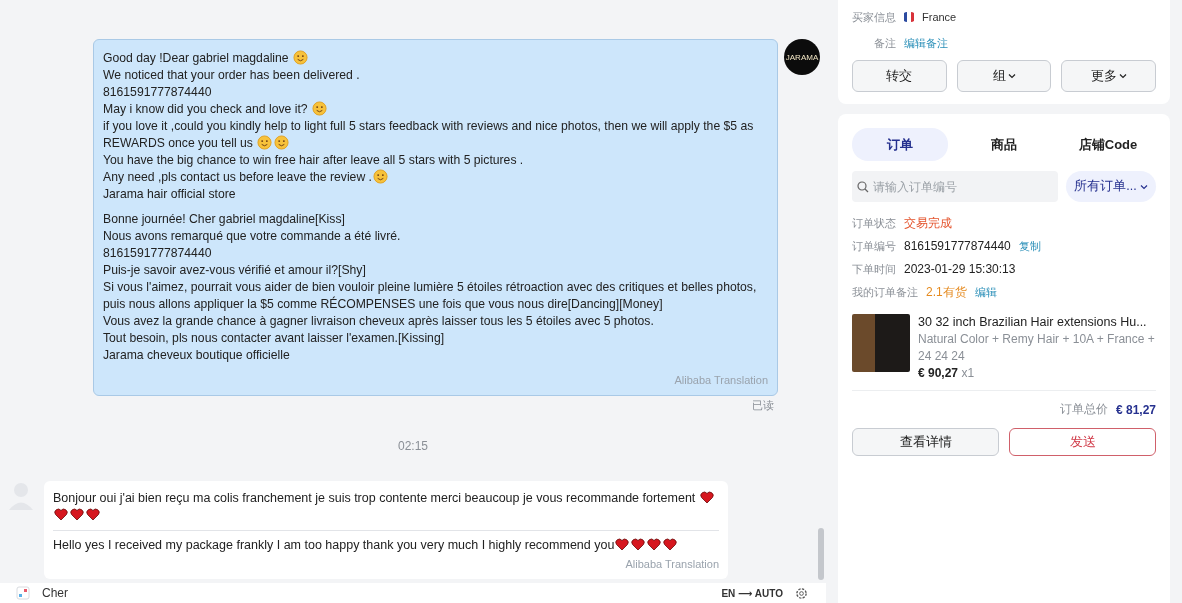  I want to click on message-line: Nous avons remarqué que votre commande a été livré., so click(252, 236).